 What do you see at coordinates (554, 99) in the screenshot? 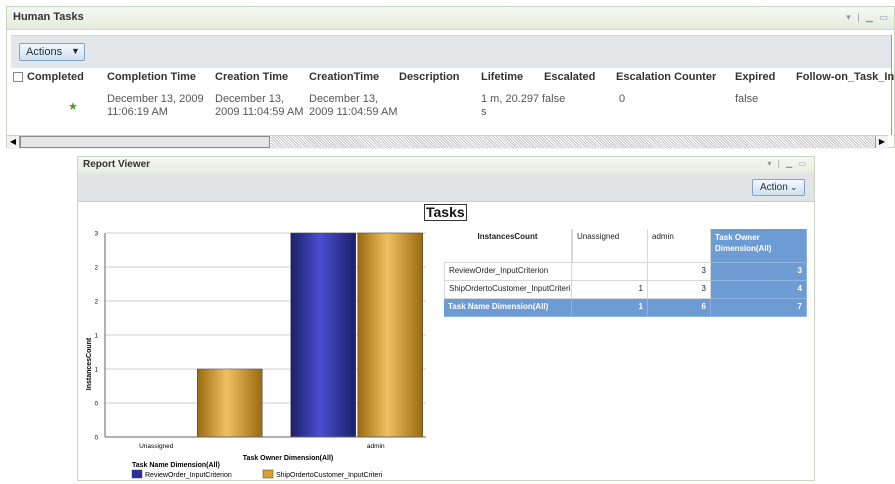
I see `cell-escalated: false` at bounding box center [554, 99].